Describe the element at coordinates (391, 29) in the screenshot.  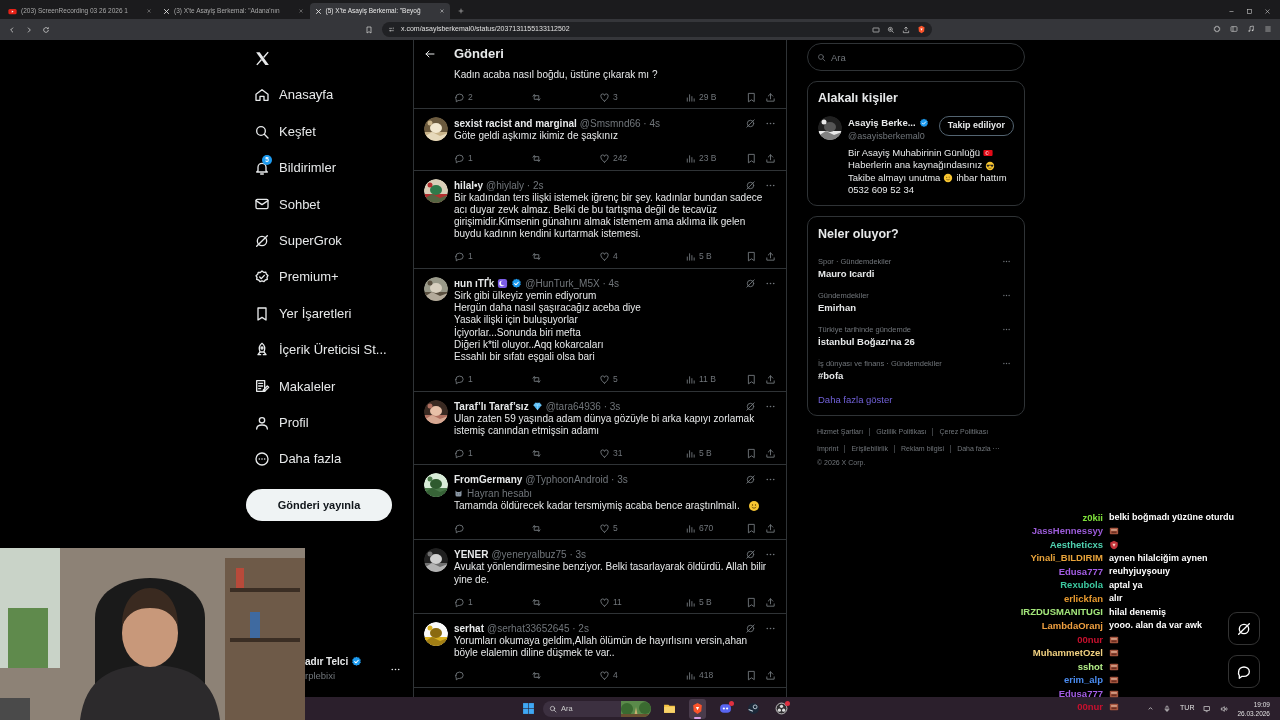
I see `sliders-icon` at that location.